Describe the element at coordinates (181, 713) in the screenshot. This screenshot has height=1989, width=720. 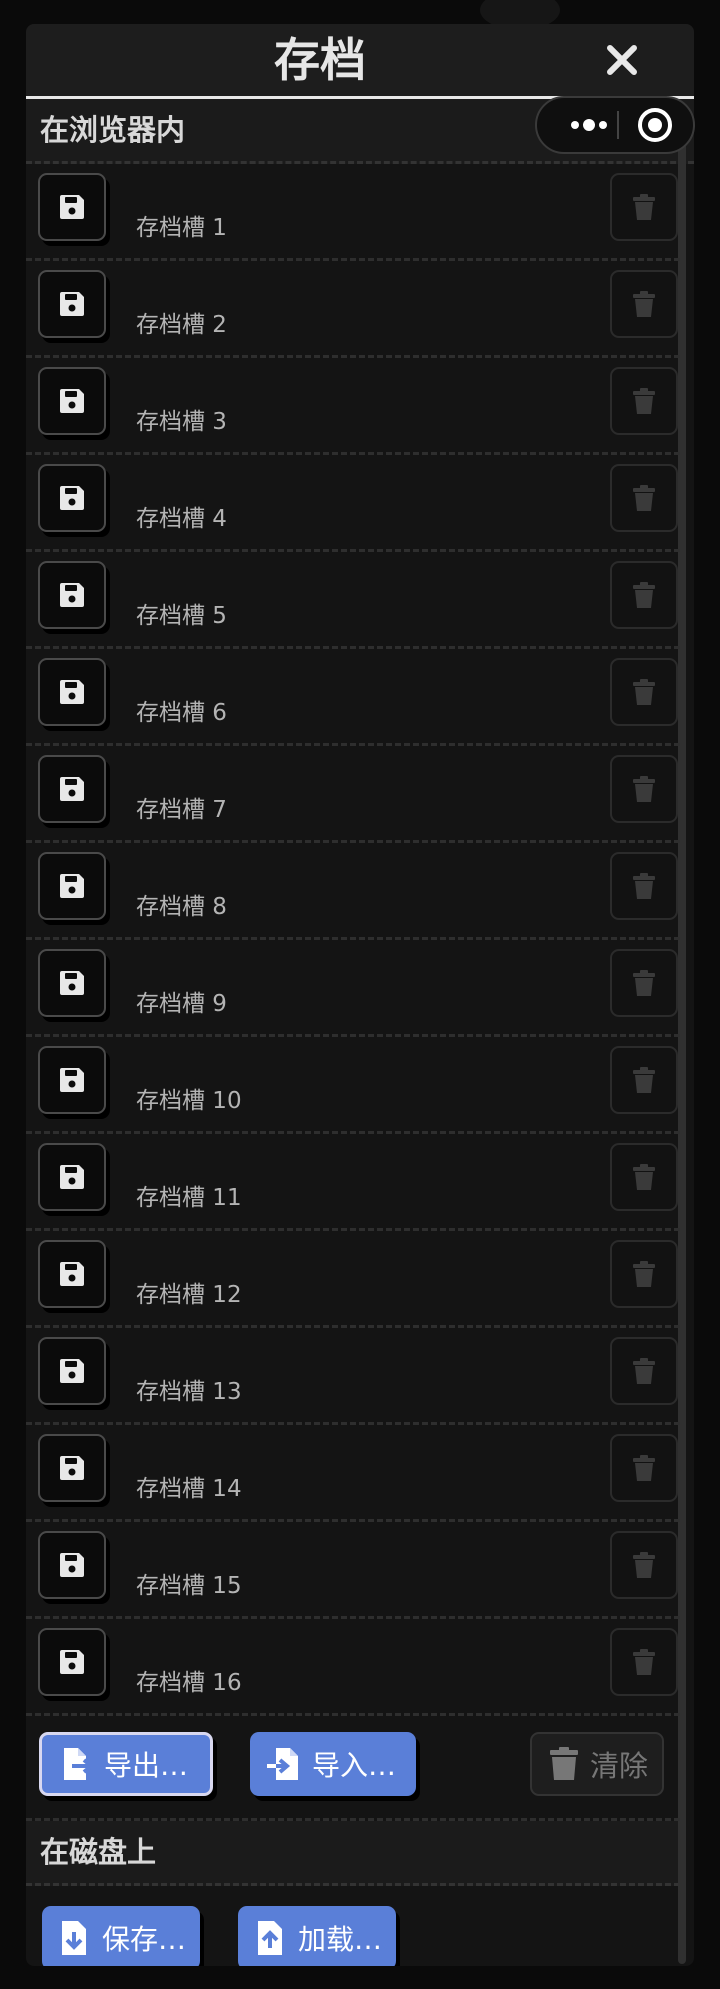
I see `slot-label: 存档槽 6` at that location.